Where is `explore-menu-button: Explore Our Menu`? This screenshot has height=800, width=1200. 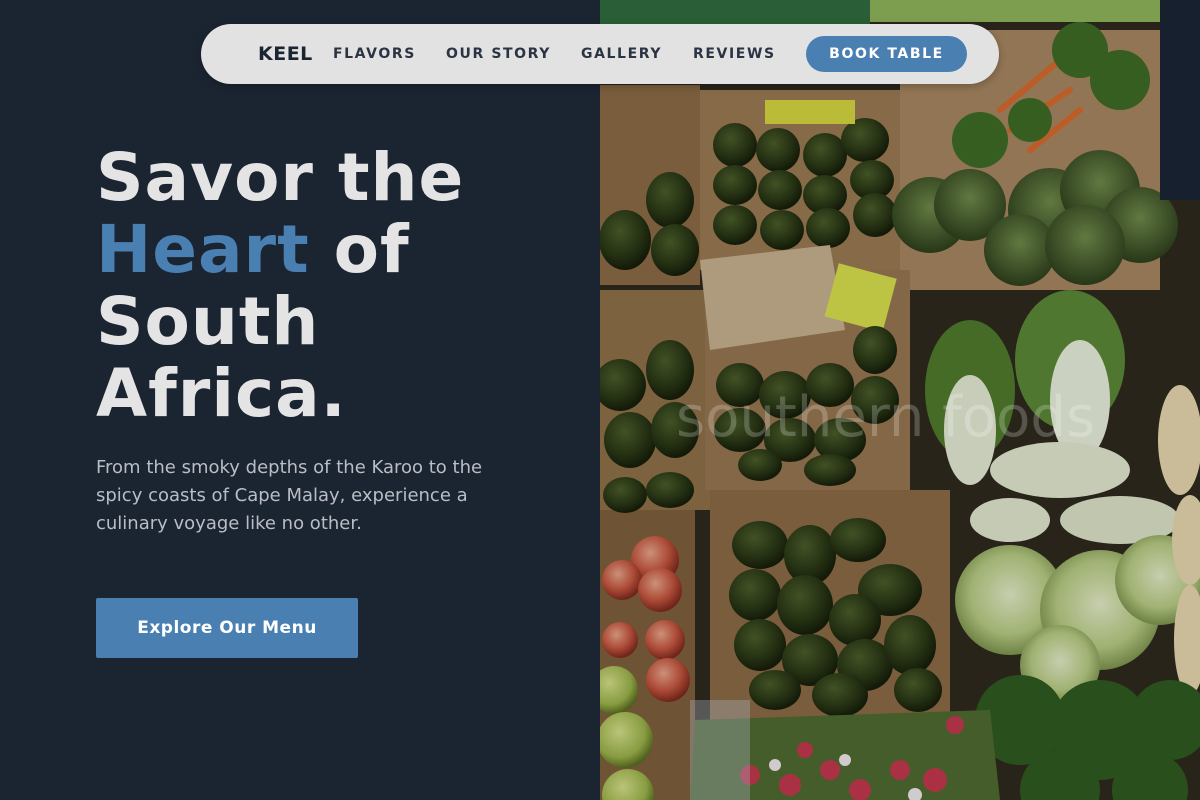 explore-menu-button: Explore Our Menu is located at coordinates (227, 628).